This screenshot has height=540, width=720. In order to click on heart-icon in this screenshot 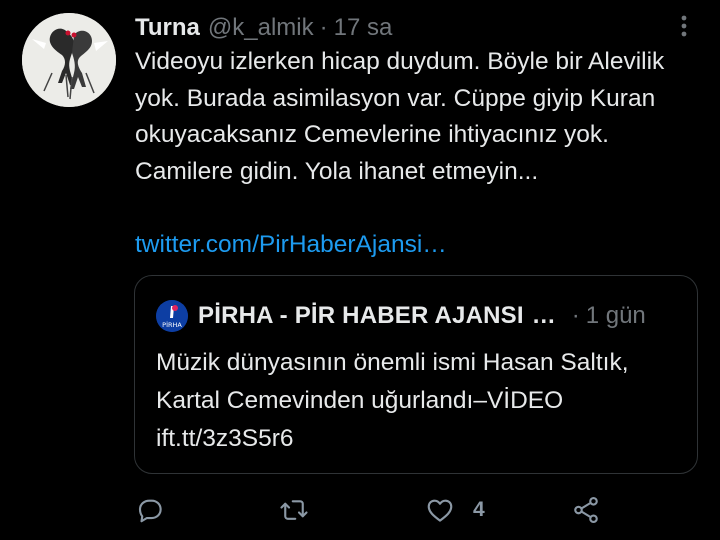, I will do `click(440, 510)`.